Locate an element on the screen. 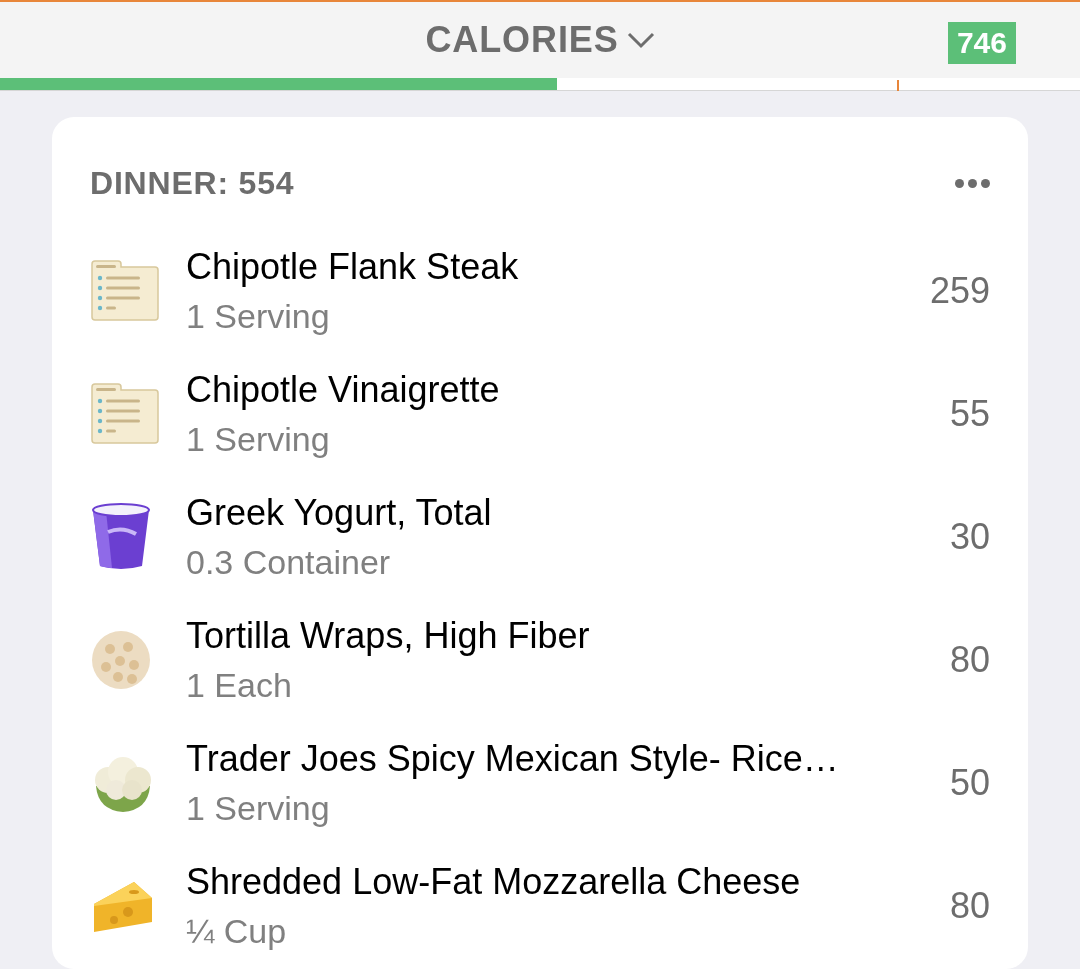  calorie-count: 30 is located at coordinates (969, 536).